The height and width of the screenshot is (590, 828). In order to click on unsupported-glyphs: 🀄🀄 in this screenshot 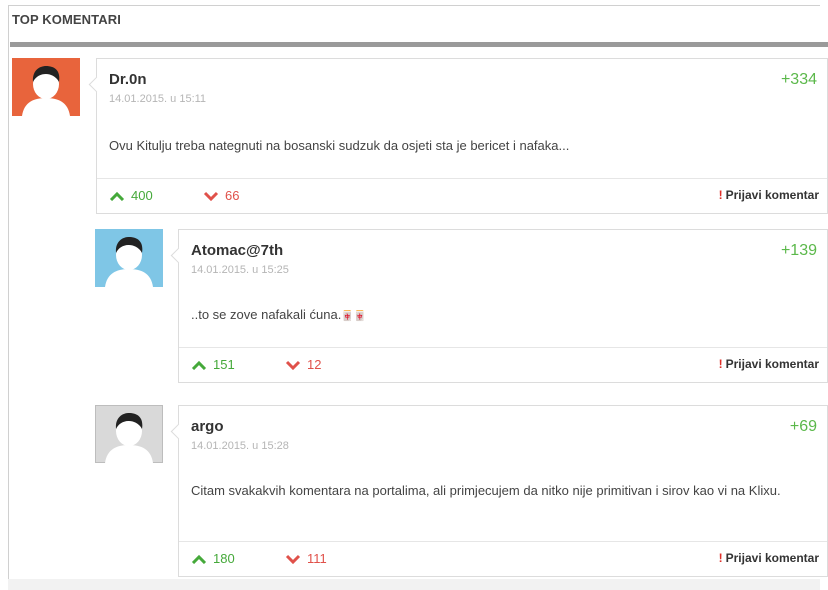, I will do `click(354, 316)`.